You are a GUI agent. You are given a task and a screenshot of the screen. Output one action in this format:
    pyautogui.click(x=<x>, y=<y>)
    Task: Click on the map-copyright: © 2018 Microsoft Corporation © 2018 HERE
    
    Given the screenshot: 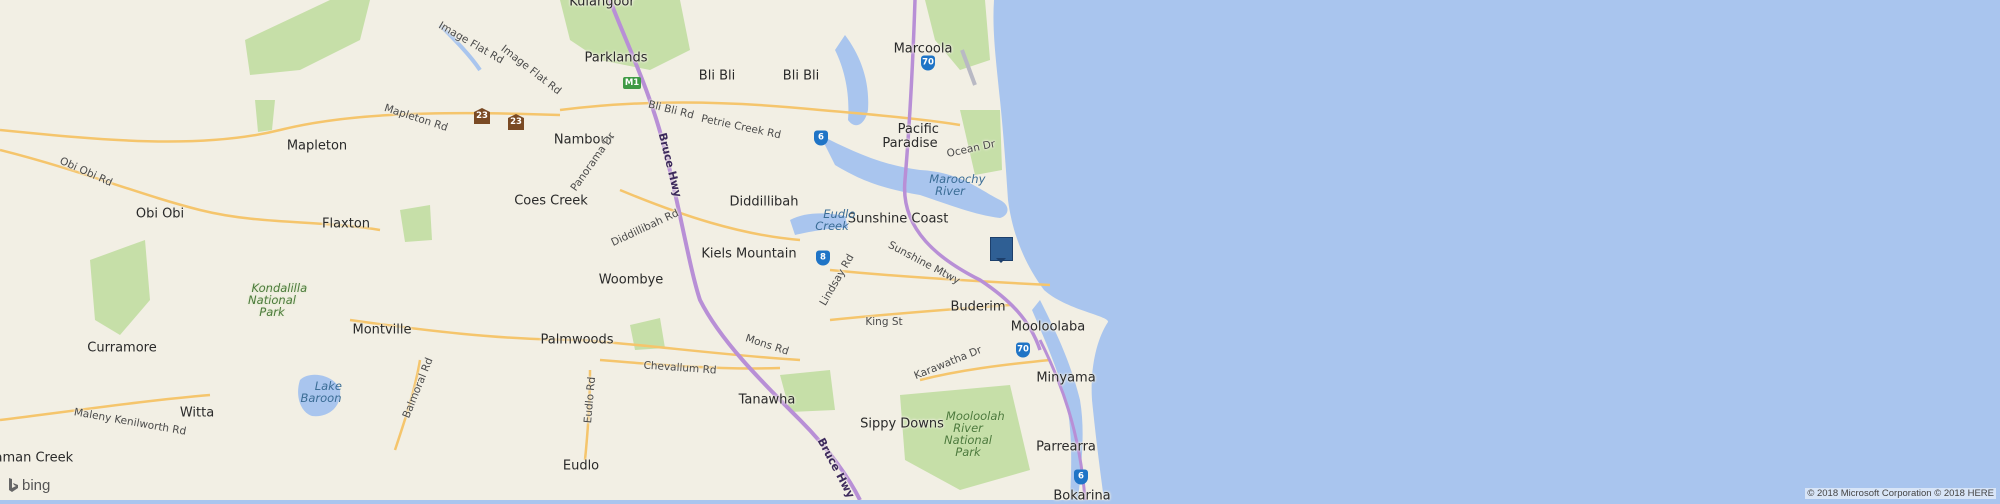 What is the action you would take?
    pyautogui.click(x=1900, y=493)
    